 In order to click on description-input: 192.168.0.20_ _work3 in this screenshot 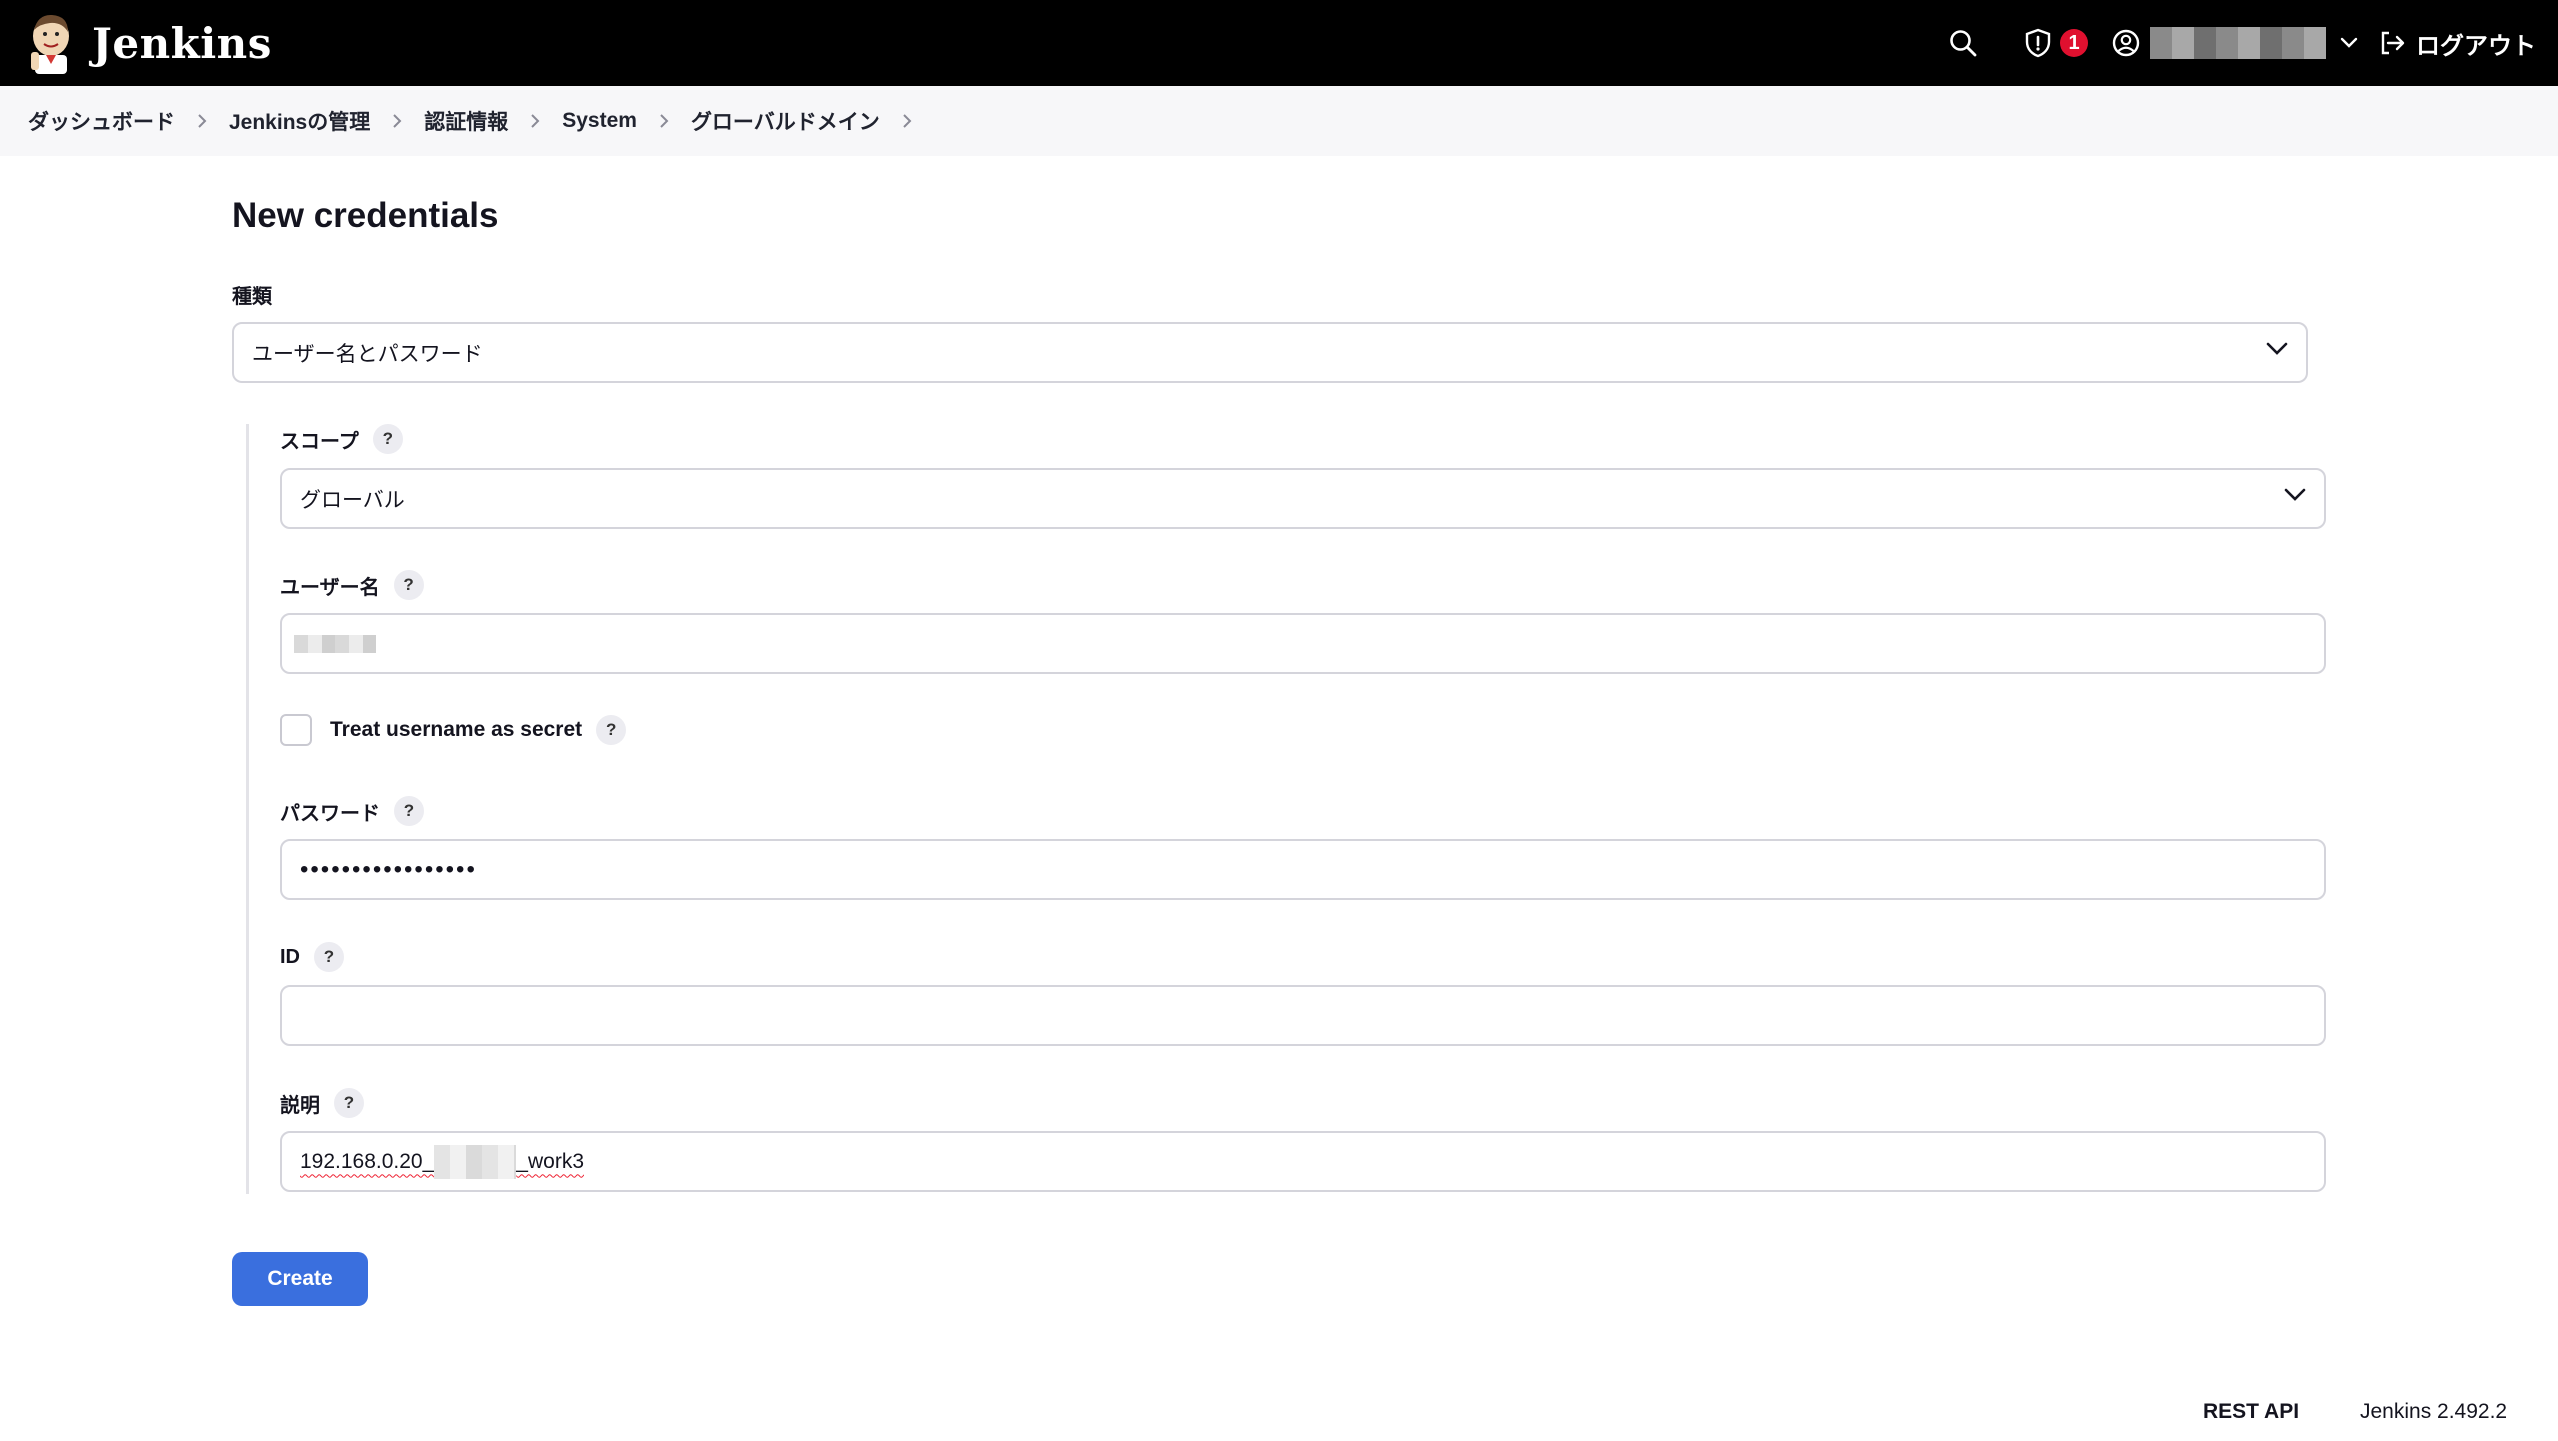, I will do `click(1303, 1161)`.